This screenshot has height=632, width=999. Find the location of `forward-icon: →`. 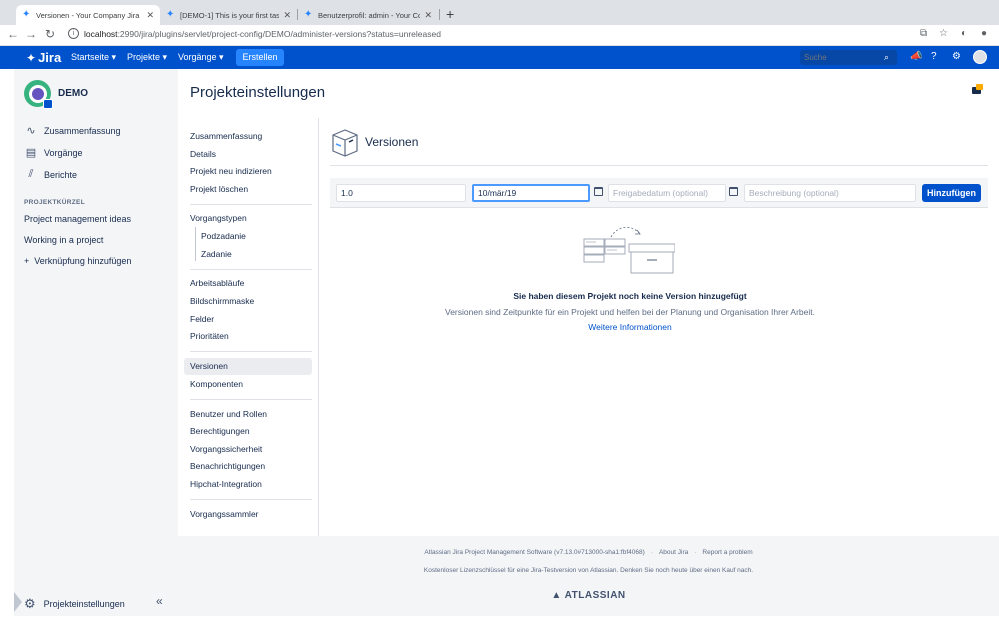

forward-icon: → is located at coordinates (31, 34).